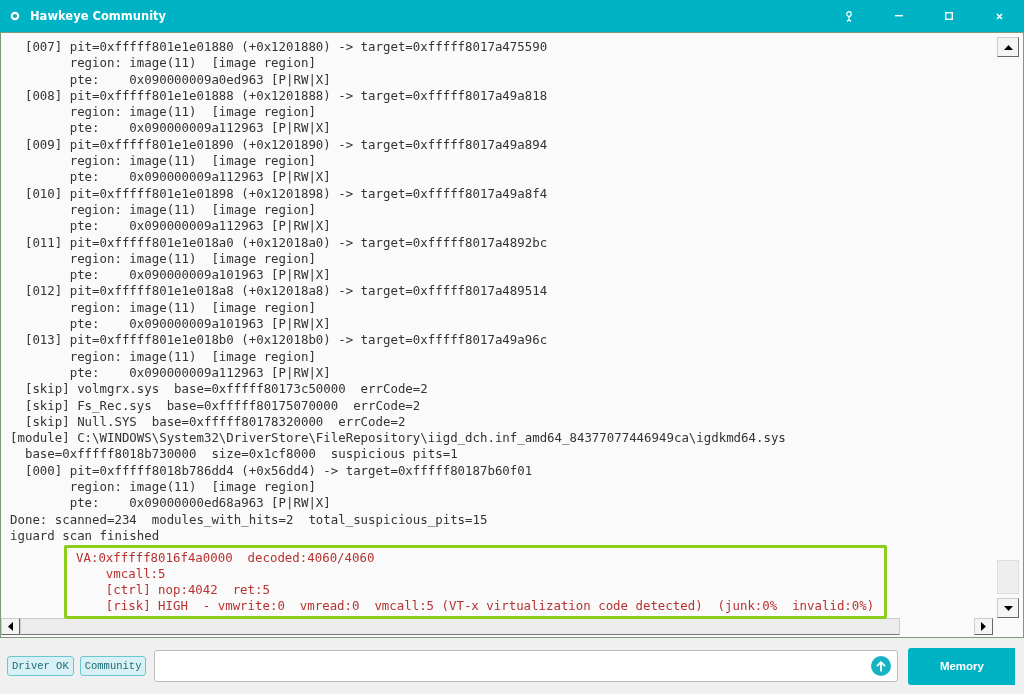 The height and width of the screenshot is (694, 1024). Describe the element at coordinates (1008, 577) in the screenshot. I see `scroll-thumb` at that location.